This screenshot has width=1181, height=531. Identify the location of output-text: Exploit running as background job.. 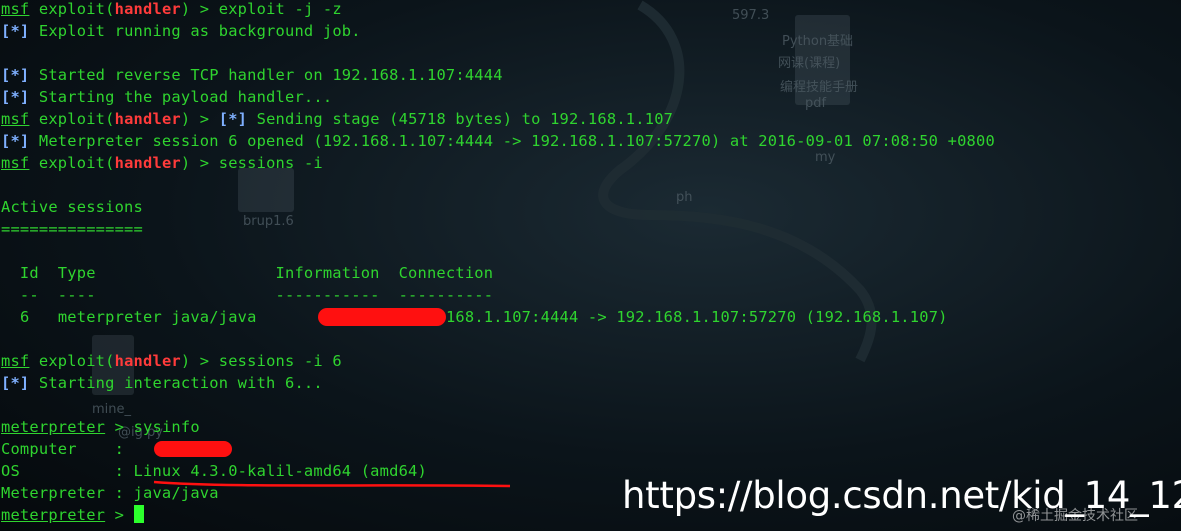
(199, 31).